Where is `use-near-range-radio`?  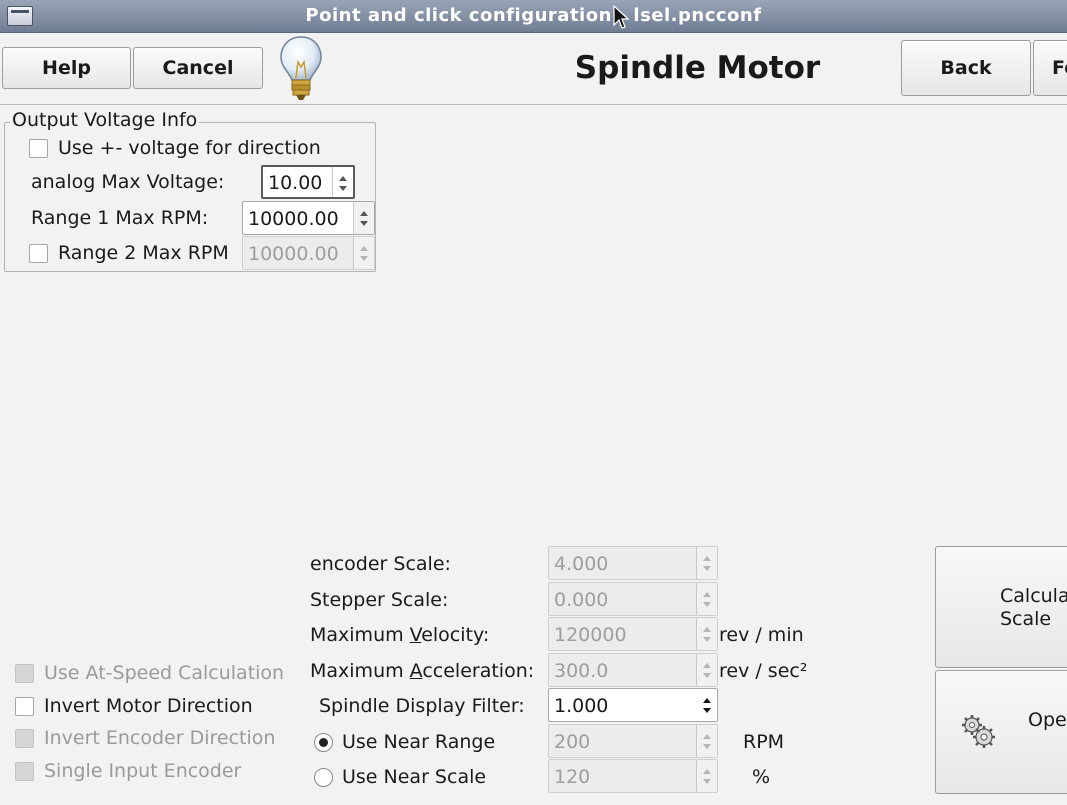
use-near-range-radio is located at coordinates (323, 742).